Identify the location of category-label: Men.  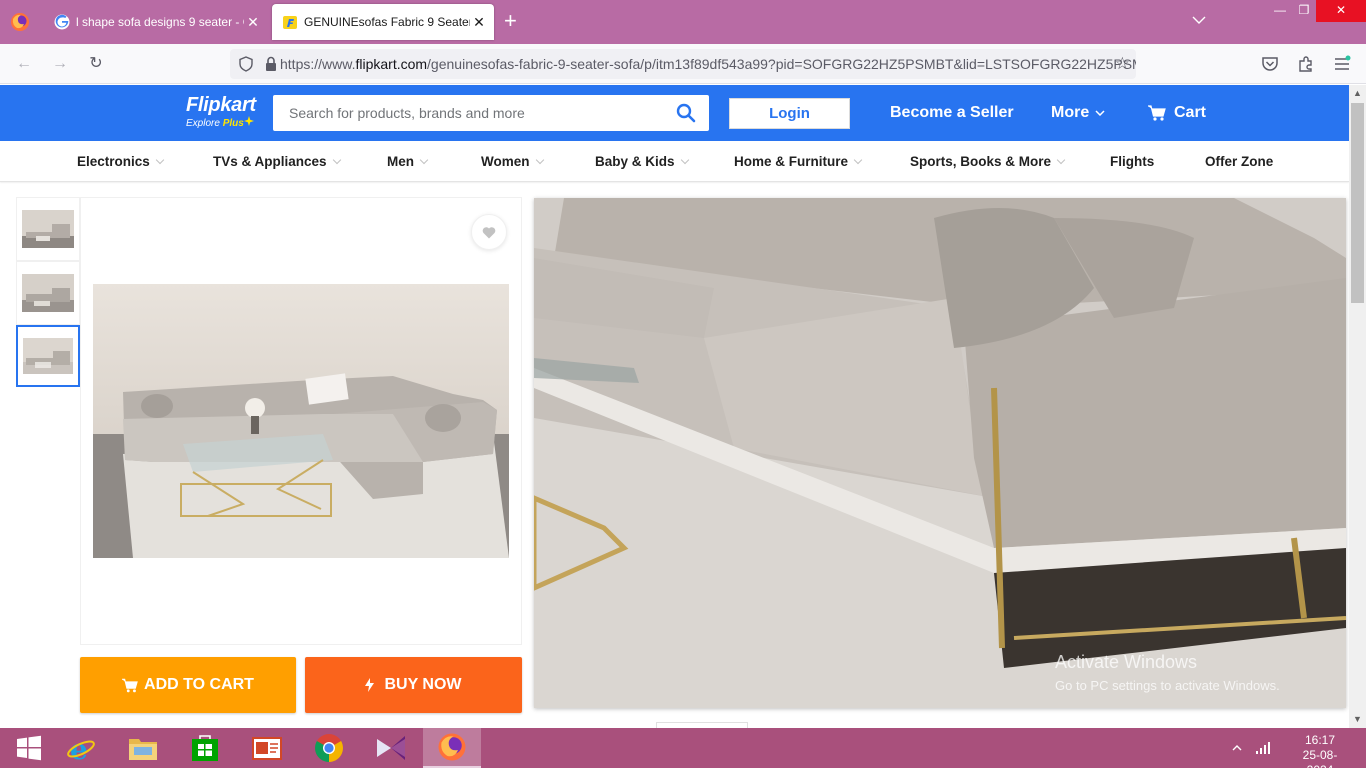
(400, 161).